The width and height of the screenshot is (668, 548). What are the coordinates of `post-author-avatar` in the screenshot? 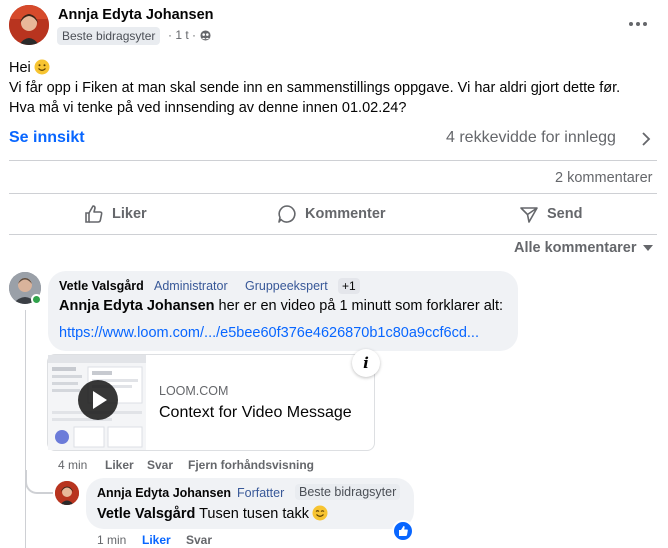 It's located at (29, 25).